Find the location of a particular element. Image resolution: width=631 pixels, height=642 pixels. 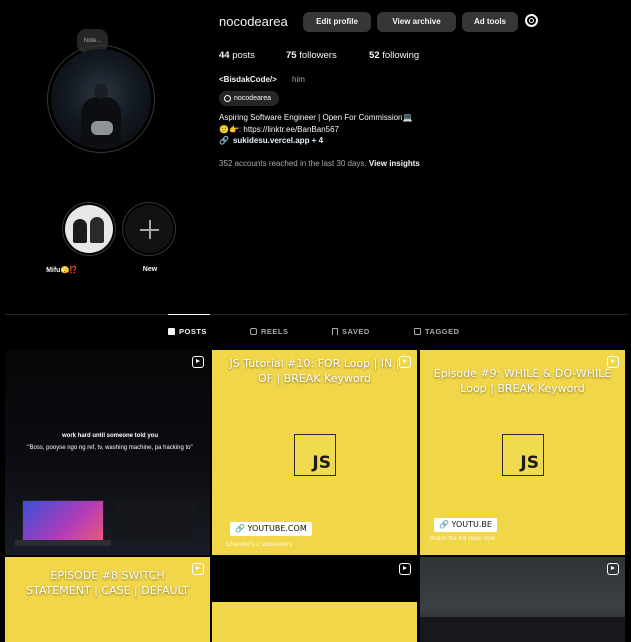

tab-posts-label: POSTS is located at coordinates (193, 331).